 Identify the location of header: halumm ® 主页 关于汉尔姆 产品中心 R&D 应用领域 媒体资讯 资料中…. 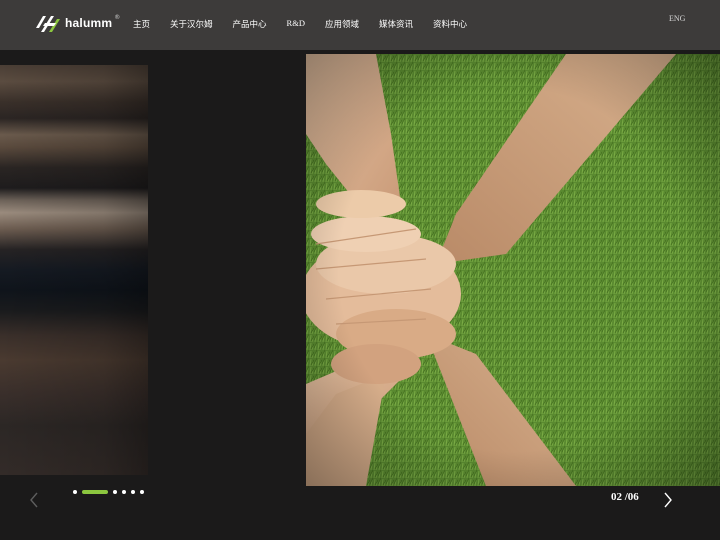
(360, 25).